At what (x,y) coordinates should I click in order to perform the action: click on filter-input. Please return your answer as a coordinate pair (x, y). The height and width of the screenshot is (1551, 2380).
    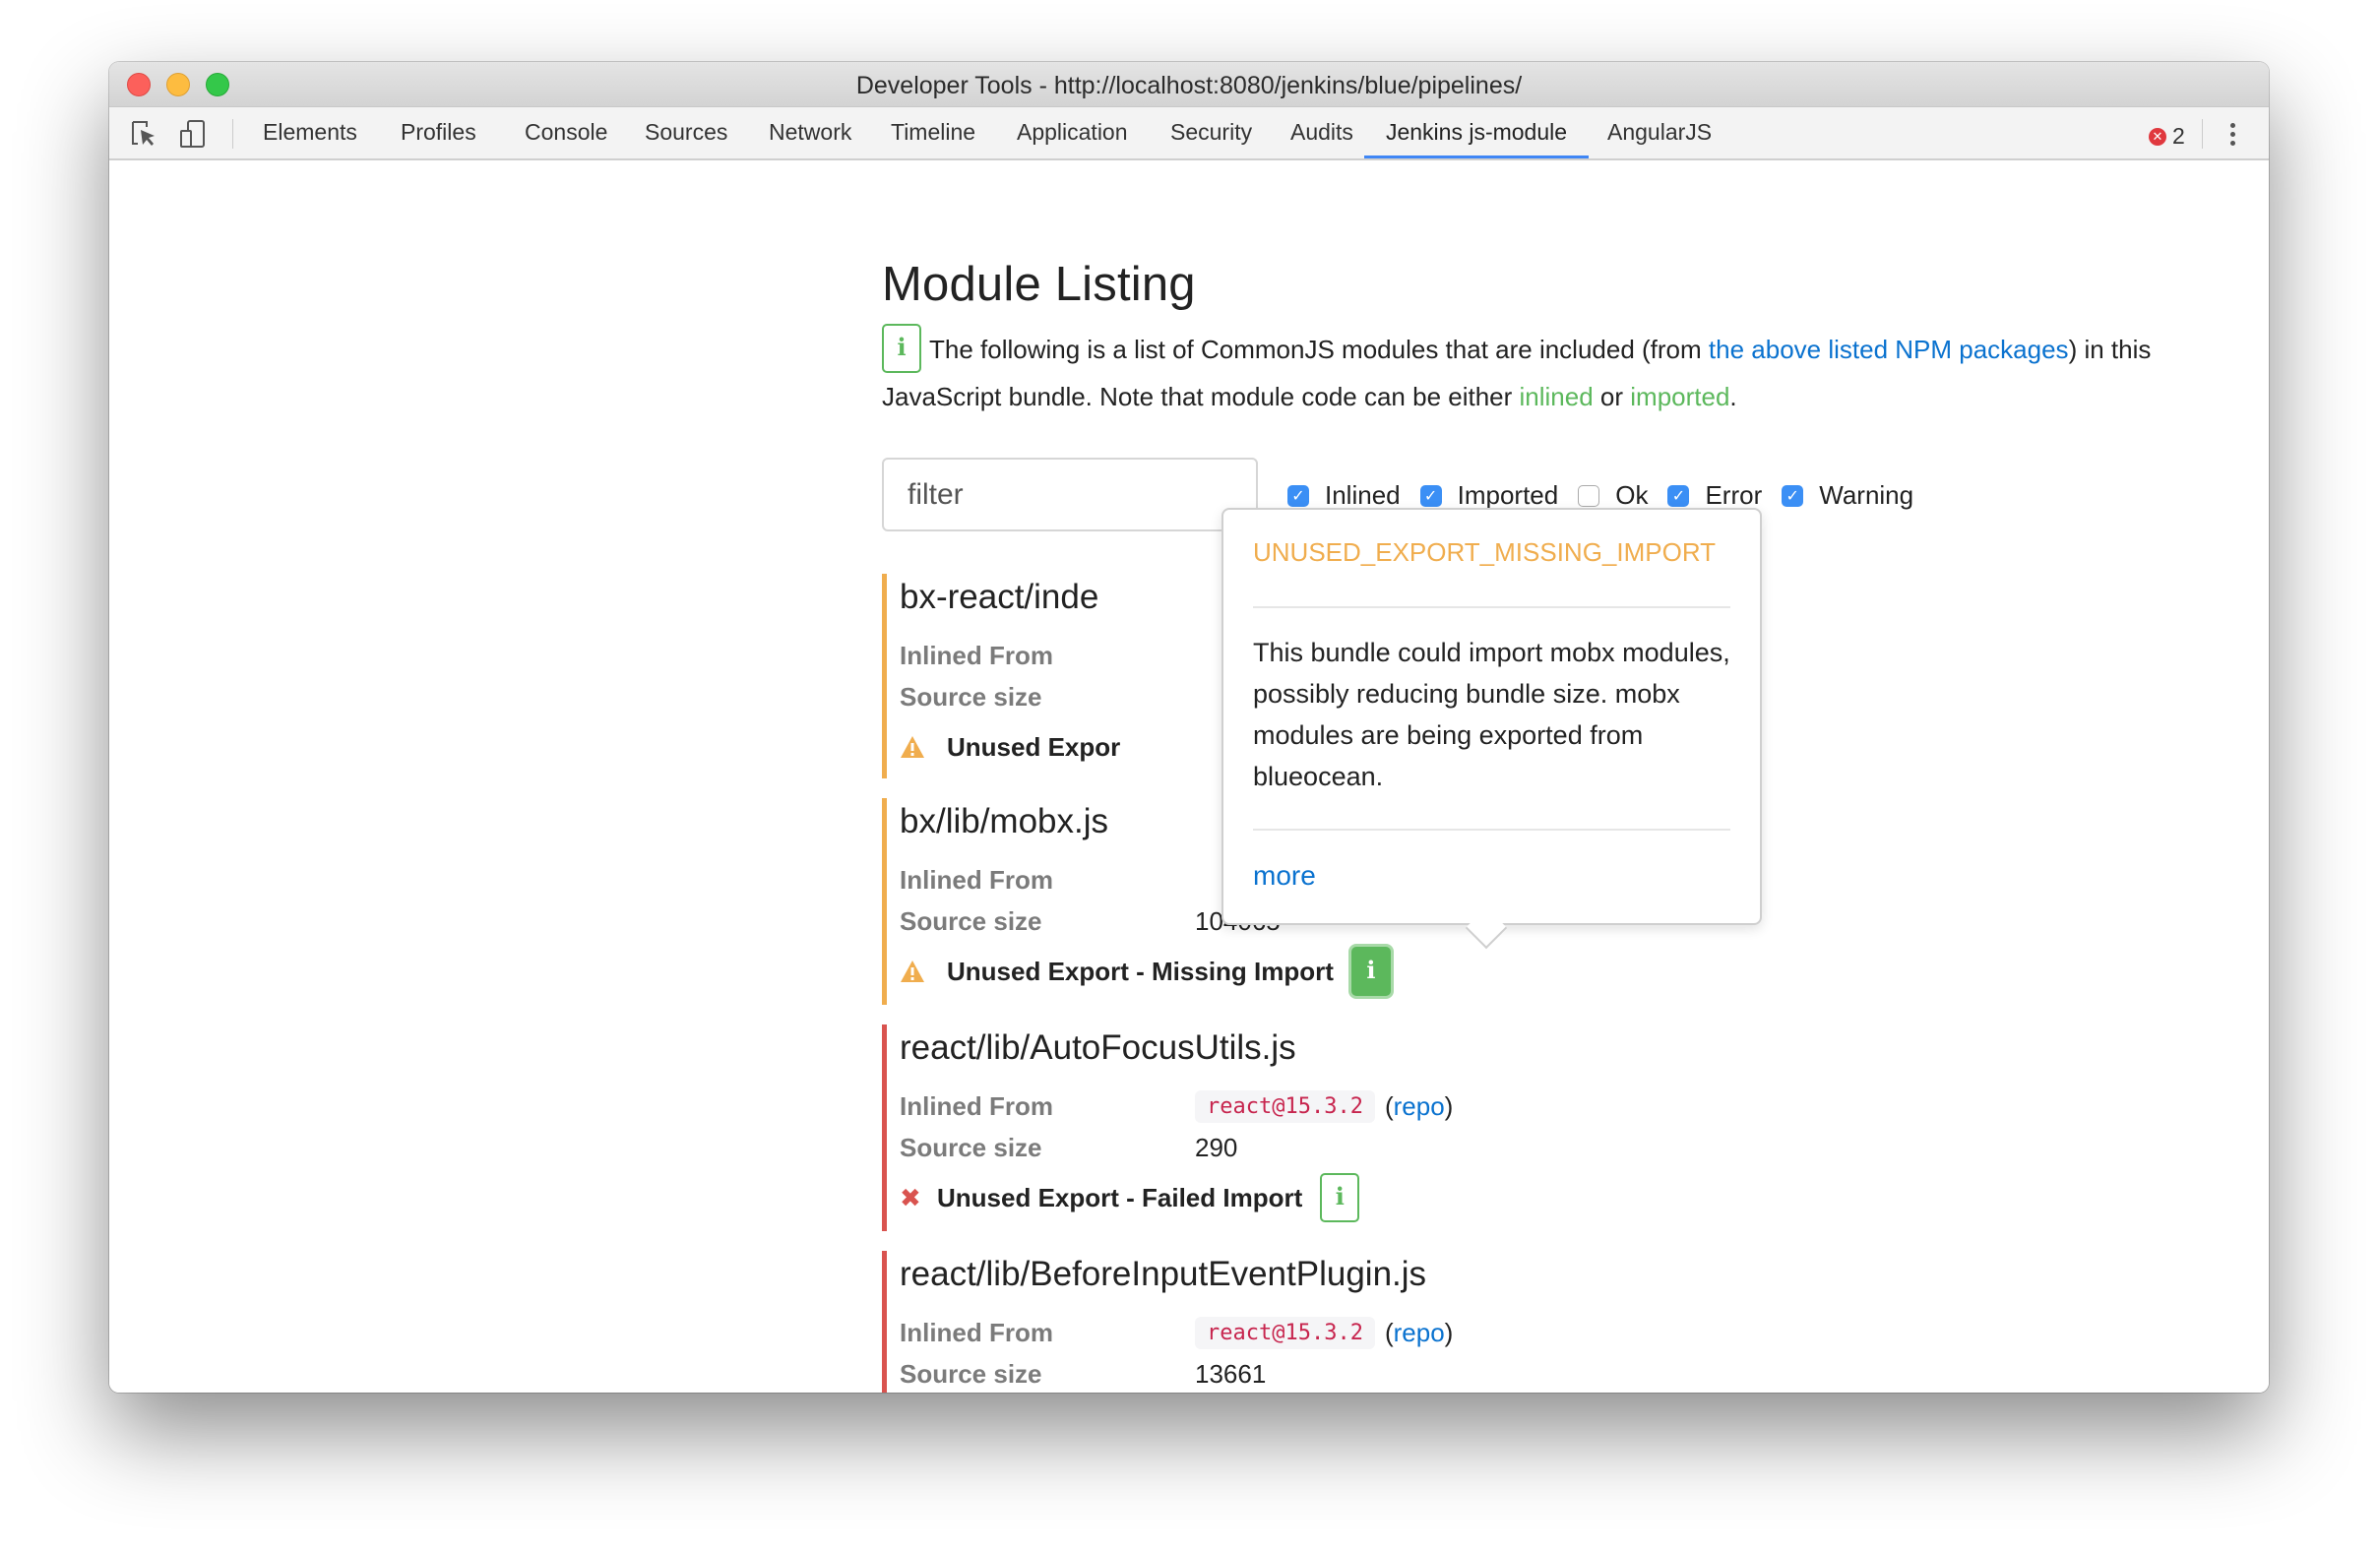
    Looking at the image, I should click on (1070, 494).